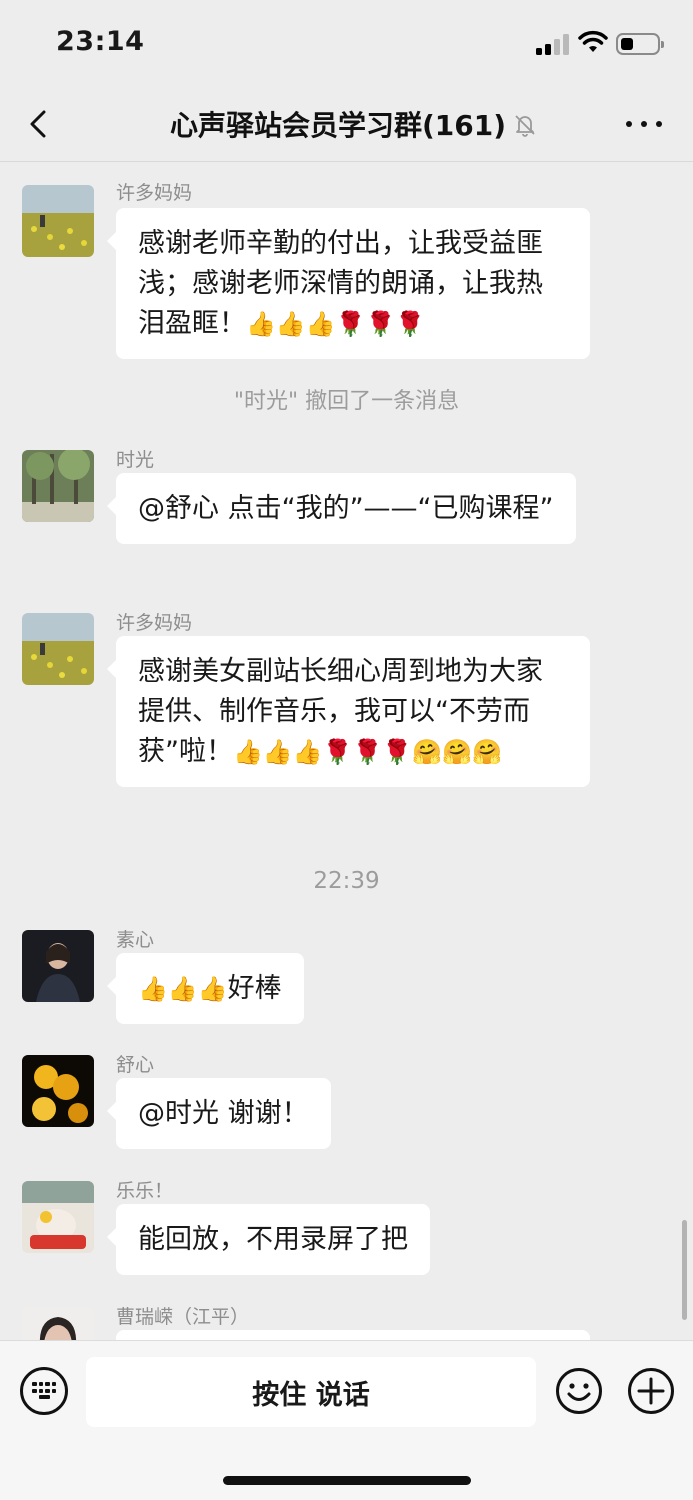 The height and width of the screenshot is (1500, 693). Describe the element at coordinates (593, 41) in the screenshot. I see `wifi-icon` at that location.